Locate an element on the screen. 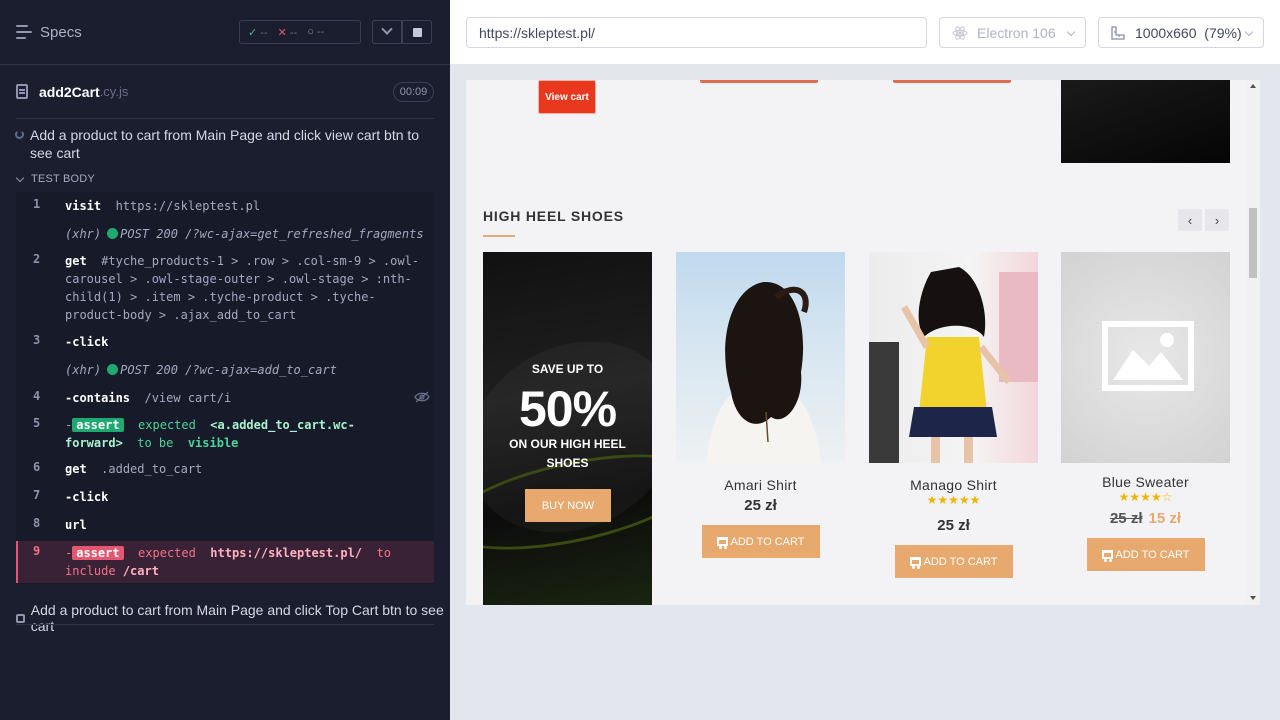  assert-value: /cart is located at coordinates (140, 571).